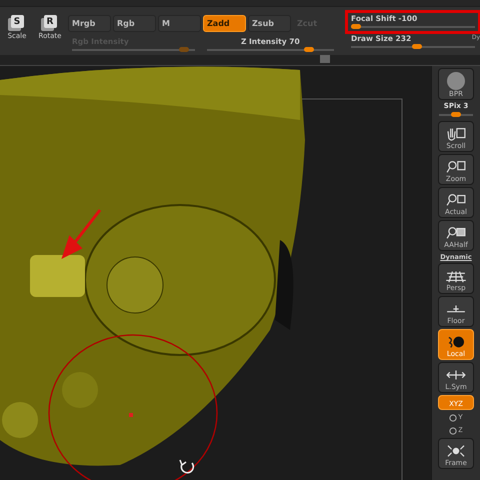 The image size is (480, 480). I want to click on hand-icon, so click(456, 134).